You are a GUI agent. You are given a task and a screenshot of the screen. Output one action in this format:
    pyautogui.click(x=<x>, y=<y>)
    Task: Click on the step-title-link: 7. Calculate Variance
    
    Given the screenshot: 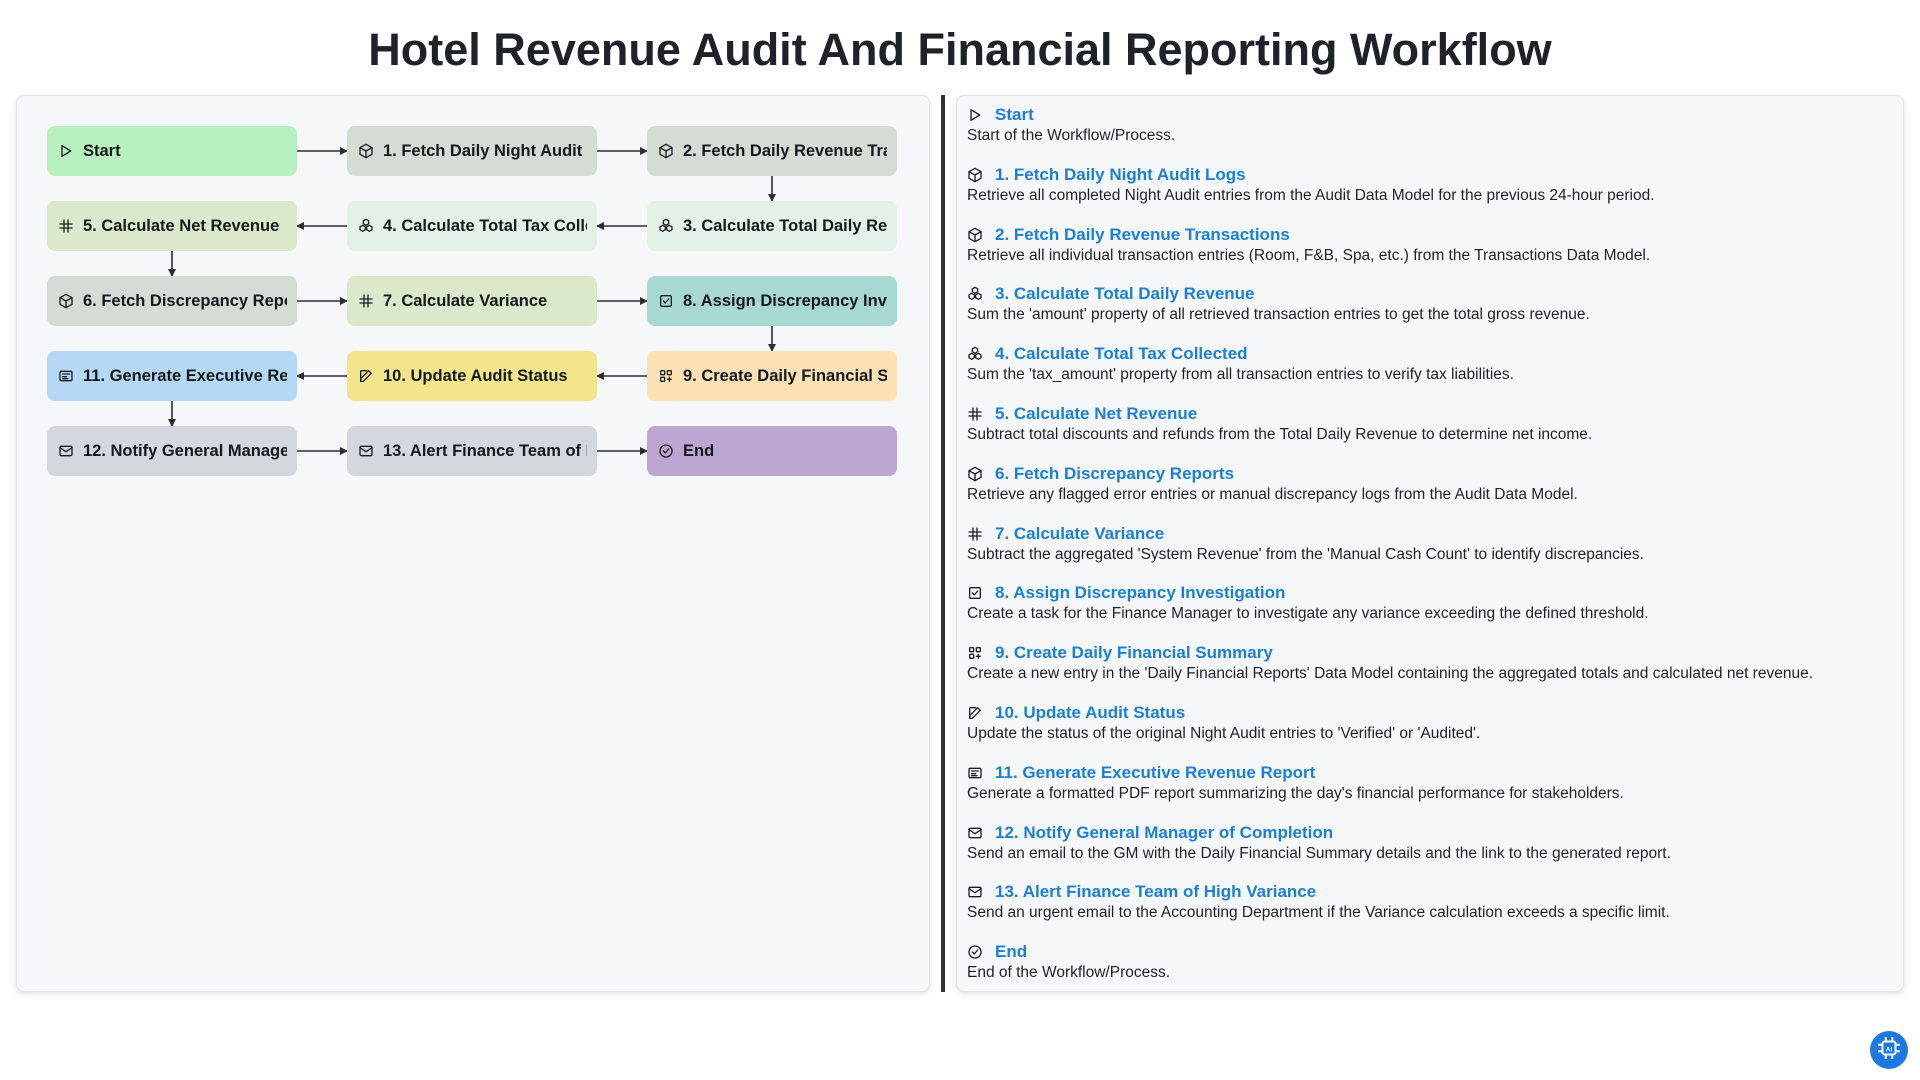 What is the action you would take?
    pyautogui.click(x=1432, y=534)
    